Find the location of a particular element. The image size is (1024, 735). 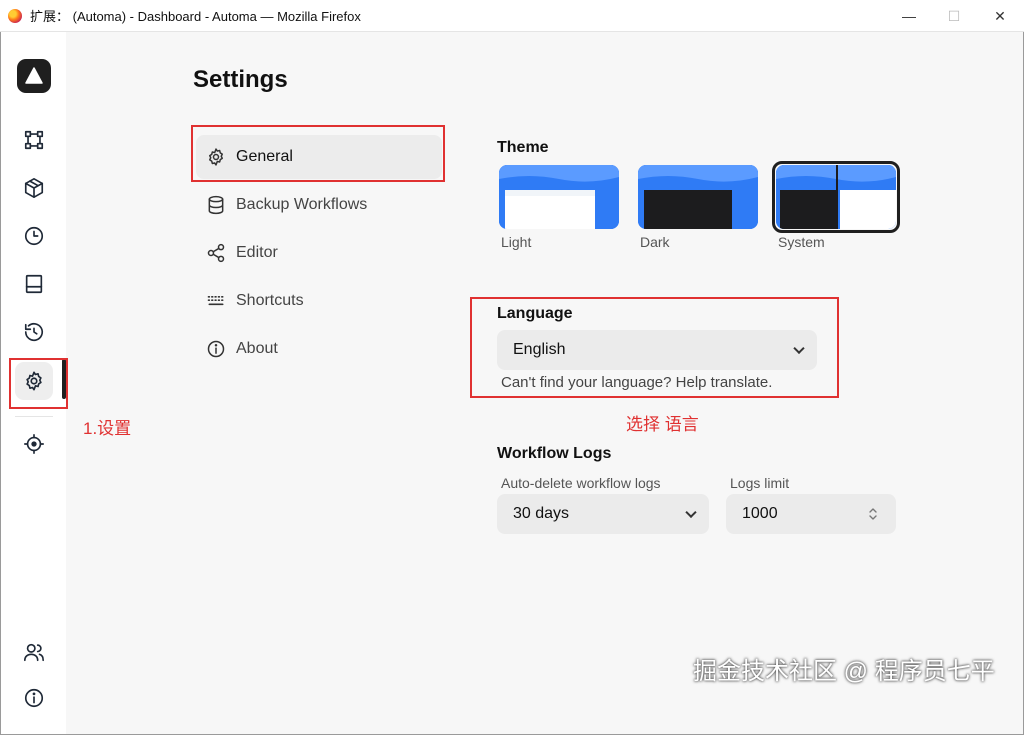

theme-preview-system is located at coordinates (836, 197).